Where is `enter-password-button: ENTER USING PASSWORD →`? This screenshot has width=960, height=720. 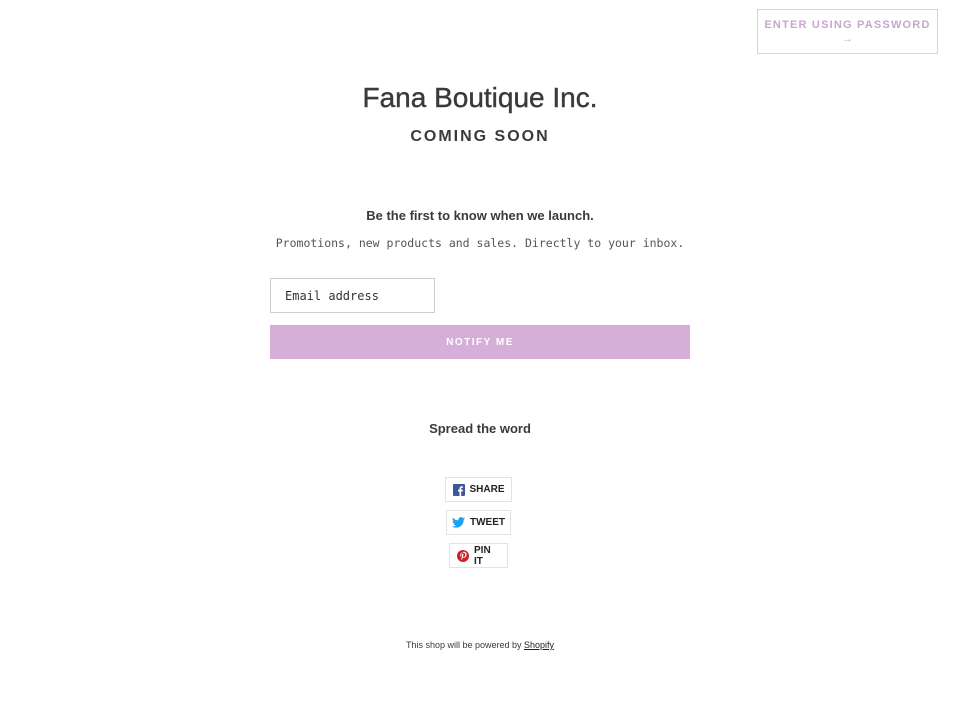 enter-password-button: ENTER USING PASSWORD → is located at coordinates (847, 31).